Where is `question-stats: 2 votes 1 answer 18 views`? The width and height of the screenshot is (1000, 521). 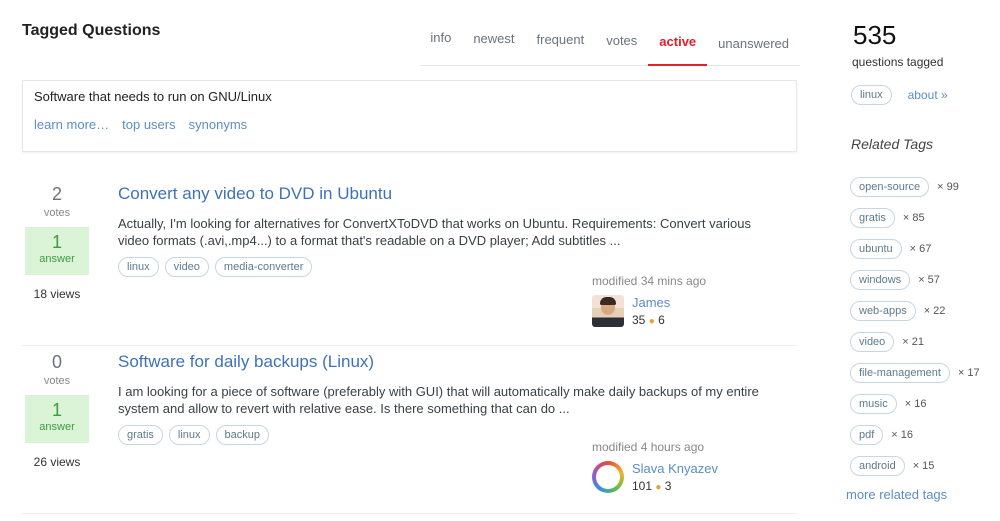
question-stats: 2 votes 1 answer 18 views is located at coordinates (57, 242).